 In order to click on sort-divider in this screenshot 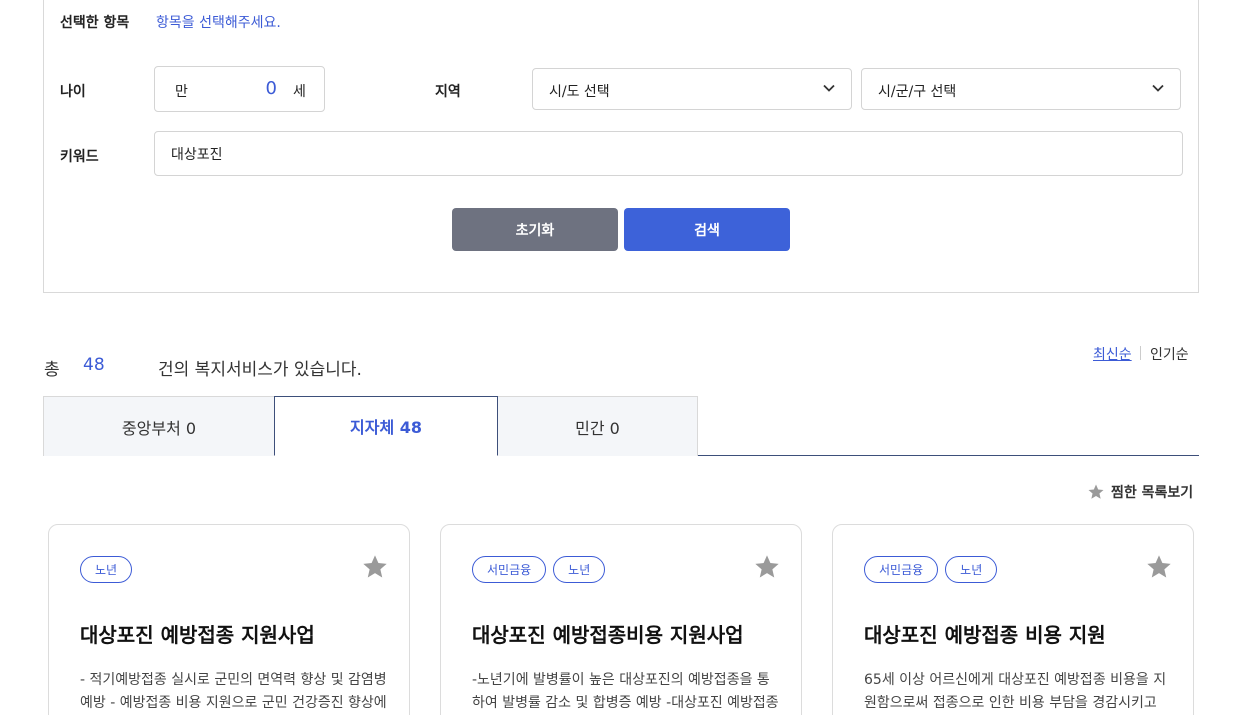, I will do `click(1140, 353)`.